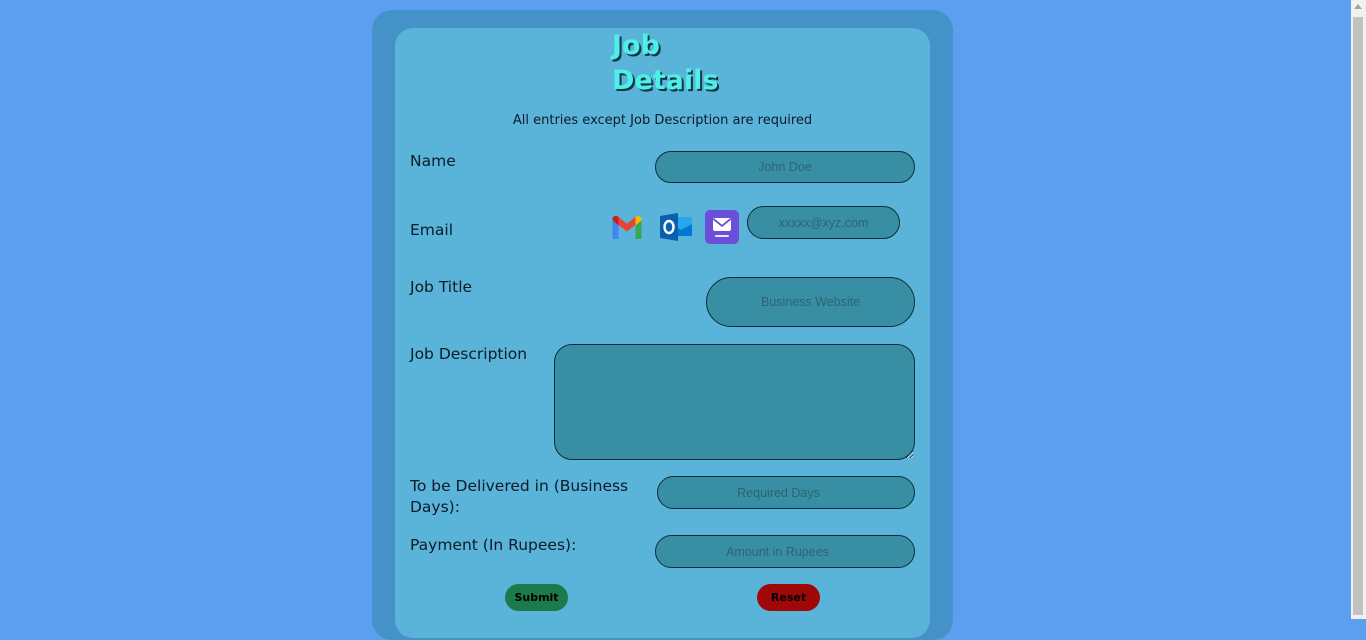 The width and height of the screenshot is (1366, 640). What do you see at coordinates (441, 287) in the screenshot?
I see `job-title-label: Job Title` at bounding box center [441, 287].